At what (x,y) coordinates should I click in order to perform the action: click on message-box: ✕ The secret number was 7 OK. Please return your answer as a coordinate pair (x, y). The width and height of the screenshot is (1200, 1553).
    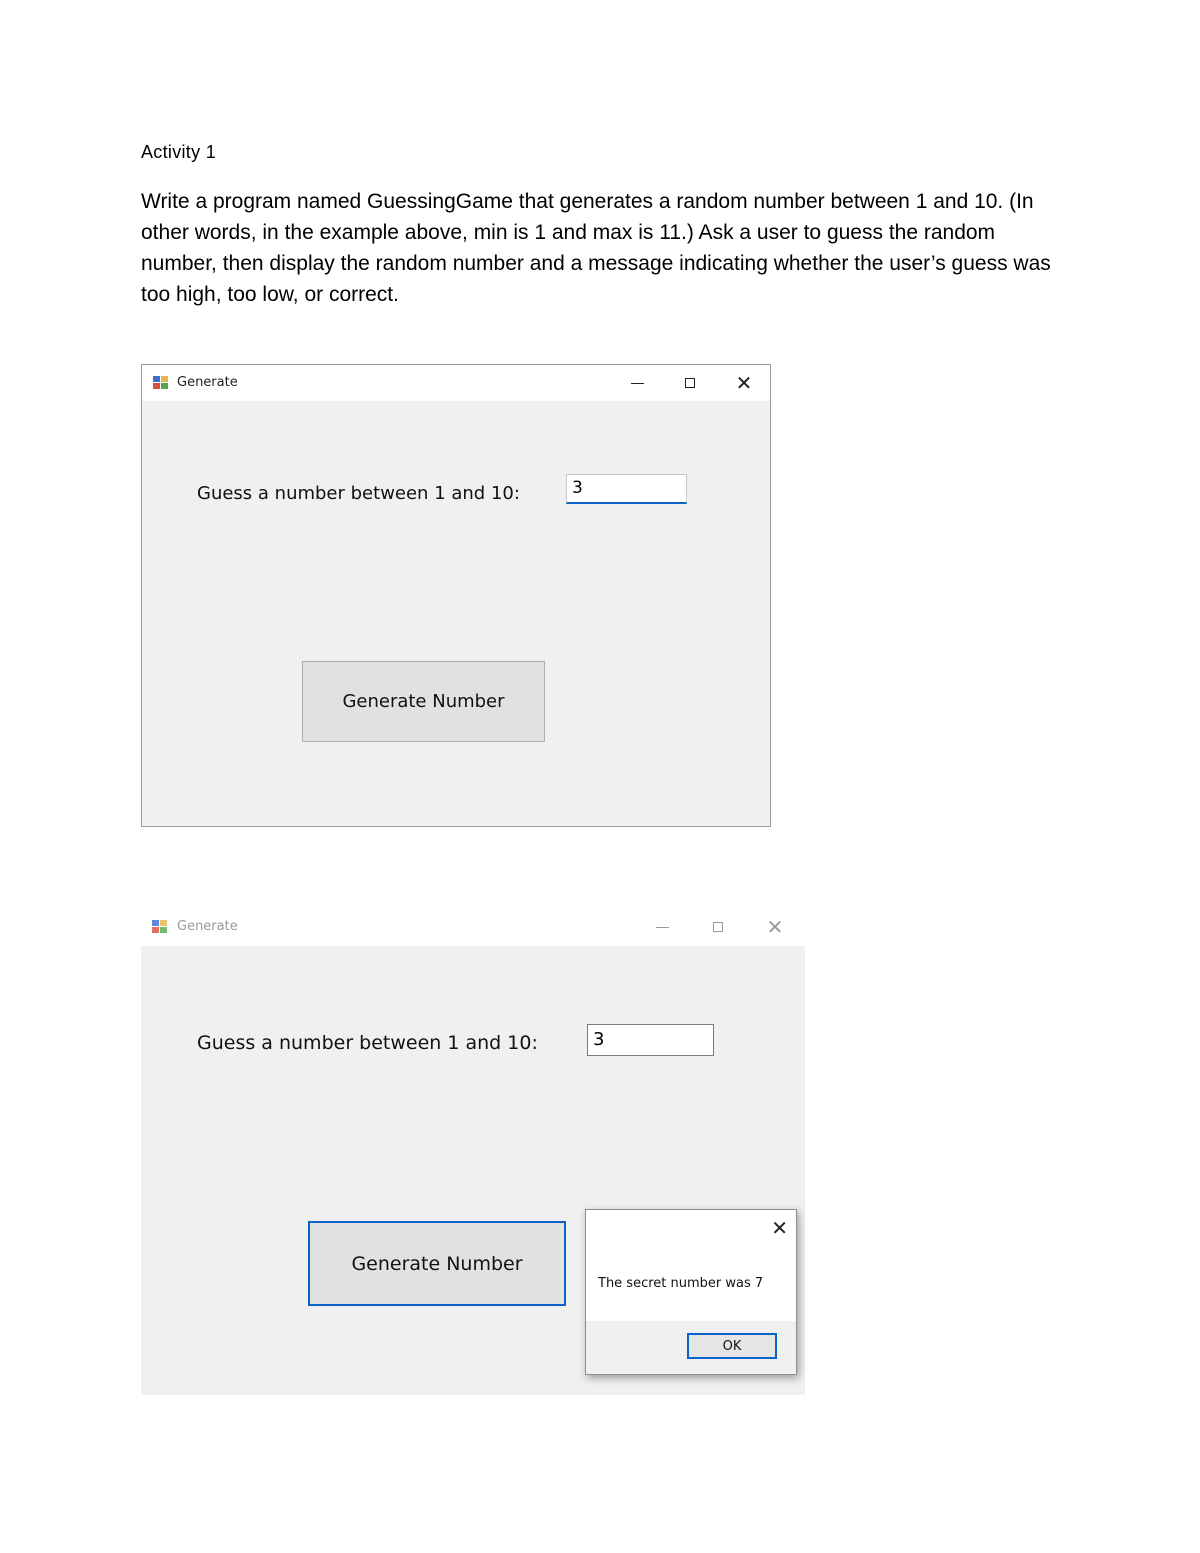
    Looking at the image, I should click on (691, 1292).